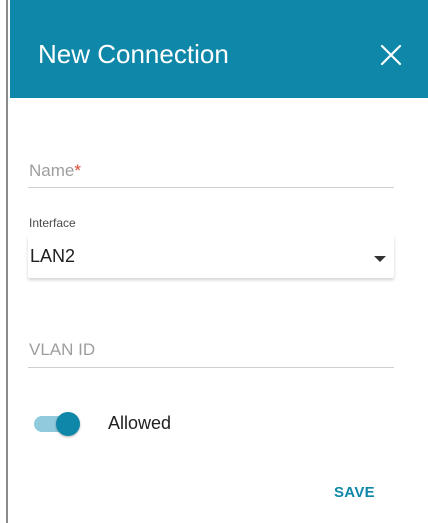 This screenshot has width=428, height=523. I want to click on close-icon, so click(391, 55).